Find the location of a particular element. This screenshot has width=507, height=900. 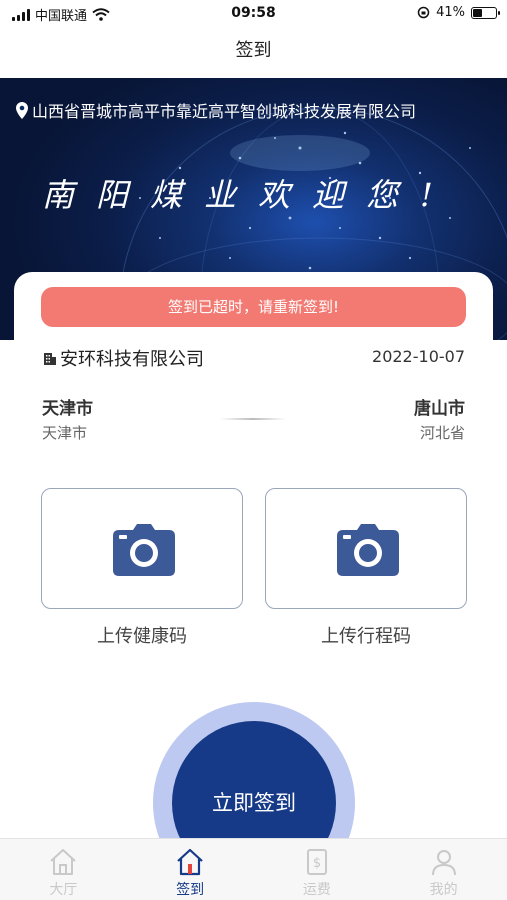

tab-hall: 大厅 is located at coordinates (63, 869).